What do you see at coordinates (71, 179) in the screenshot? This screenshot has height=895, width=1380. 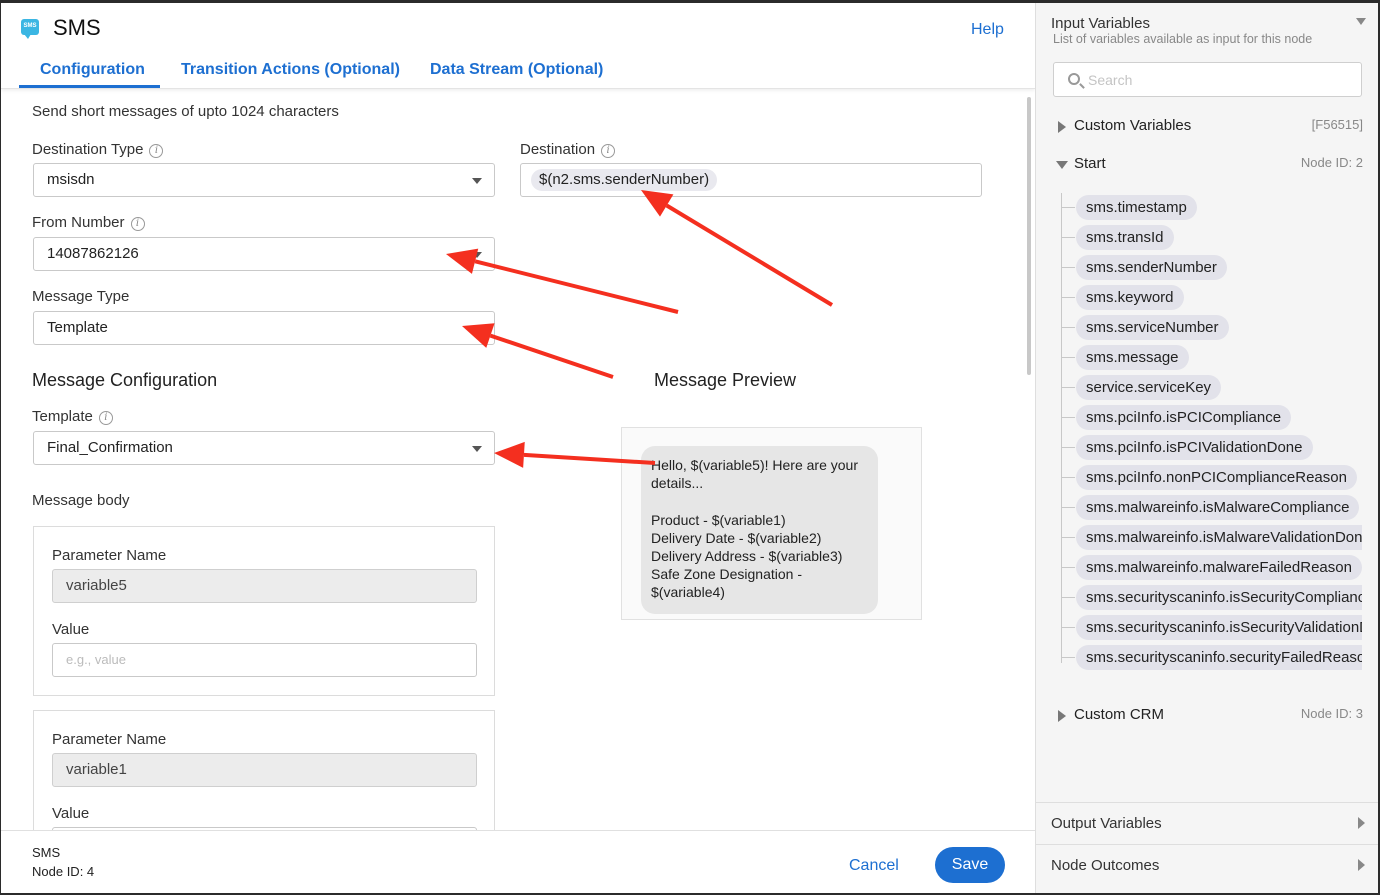 I see `destination-type-value: msisdn` at bounding box center [71, 179].